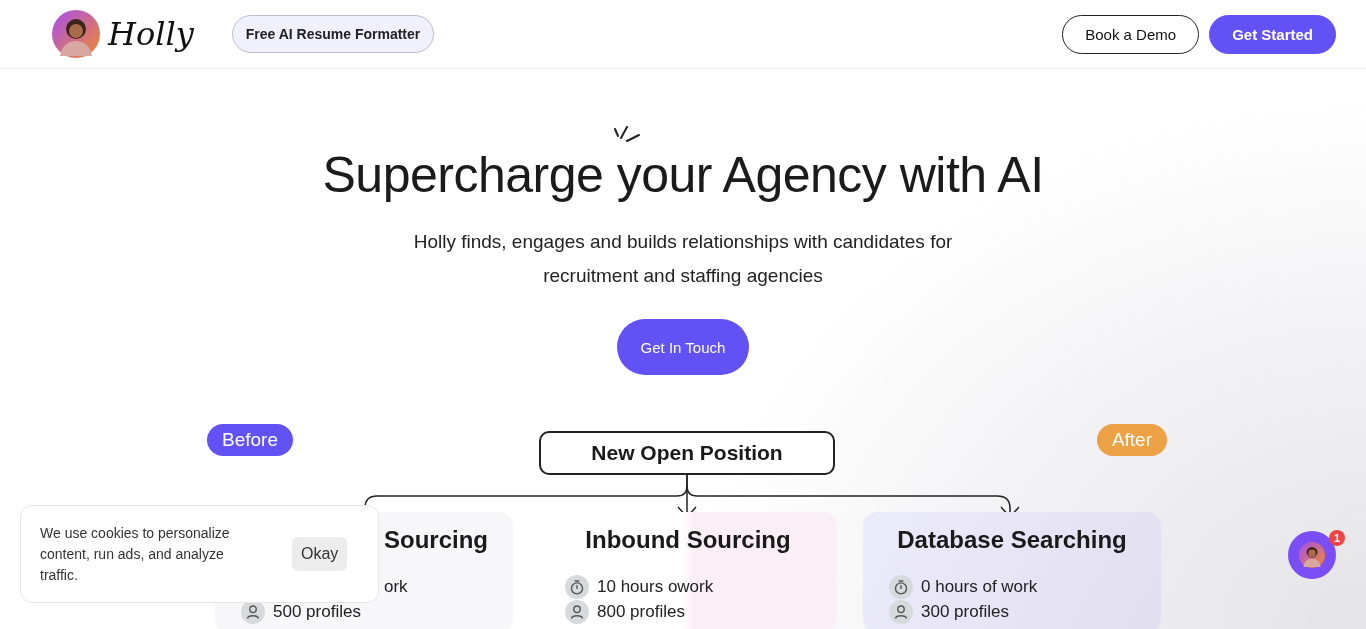 The width and height of the screenshot is (1366, 629). Describe the element at coordinates (687, 453) in the screenshot. I see `position-node: New Open Position` at that location.